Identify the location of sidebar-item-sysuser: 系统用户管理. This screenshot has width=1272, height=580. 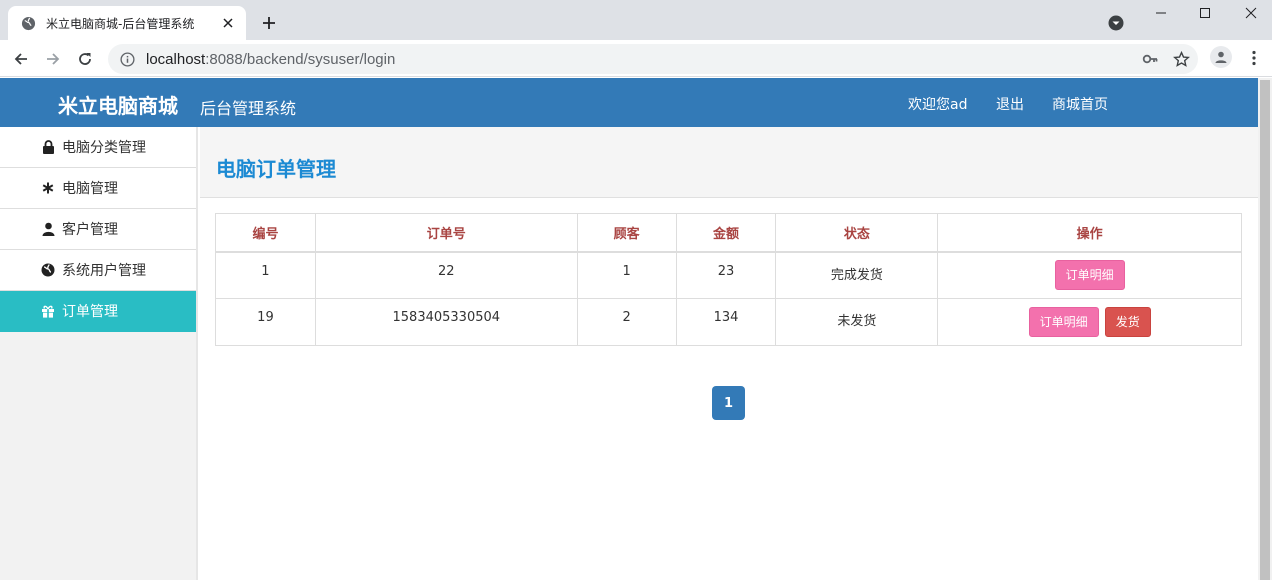
(98, 270).